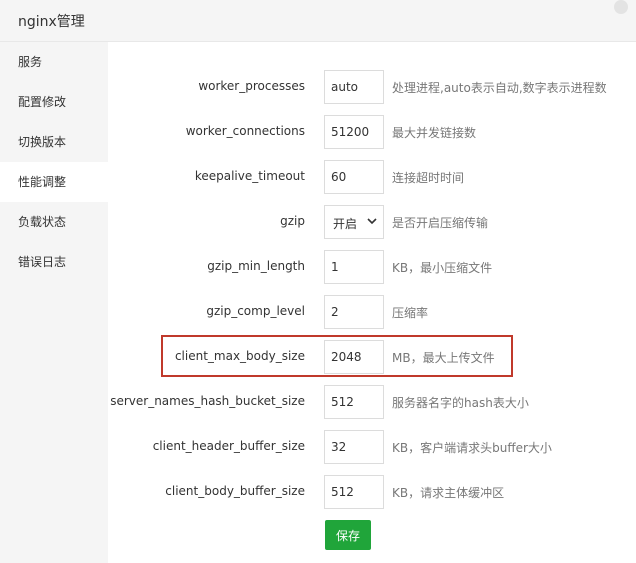 The image size is (636, 563). I want to click on field-label: client_header_buffer_size, so click(228, 446).